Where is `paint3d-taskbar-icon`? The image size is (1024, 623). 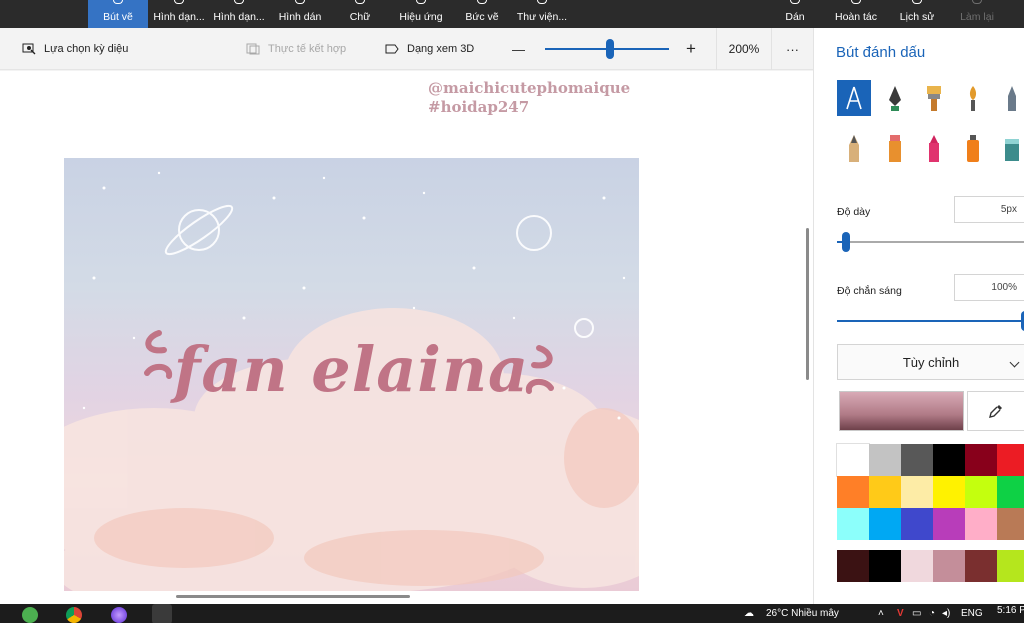
paint3d-taskbar-icon is located at coordinates (162, 613).